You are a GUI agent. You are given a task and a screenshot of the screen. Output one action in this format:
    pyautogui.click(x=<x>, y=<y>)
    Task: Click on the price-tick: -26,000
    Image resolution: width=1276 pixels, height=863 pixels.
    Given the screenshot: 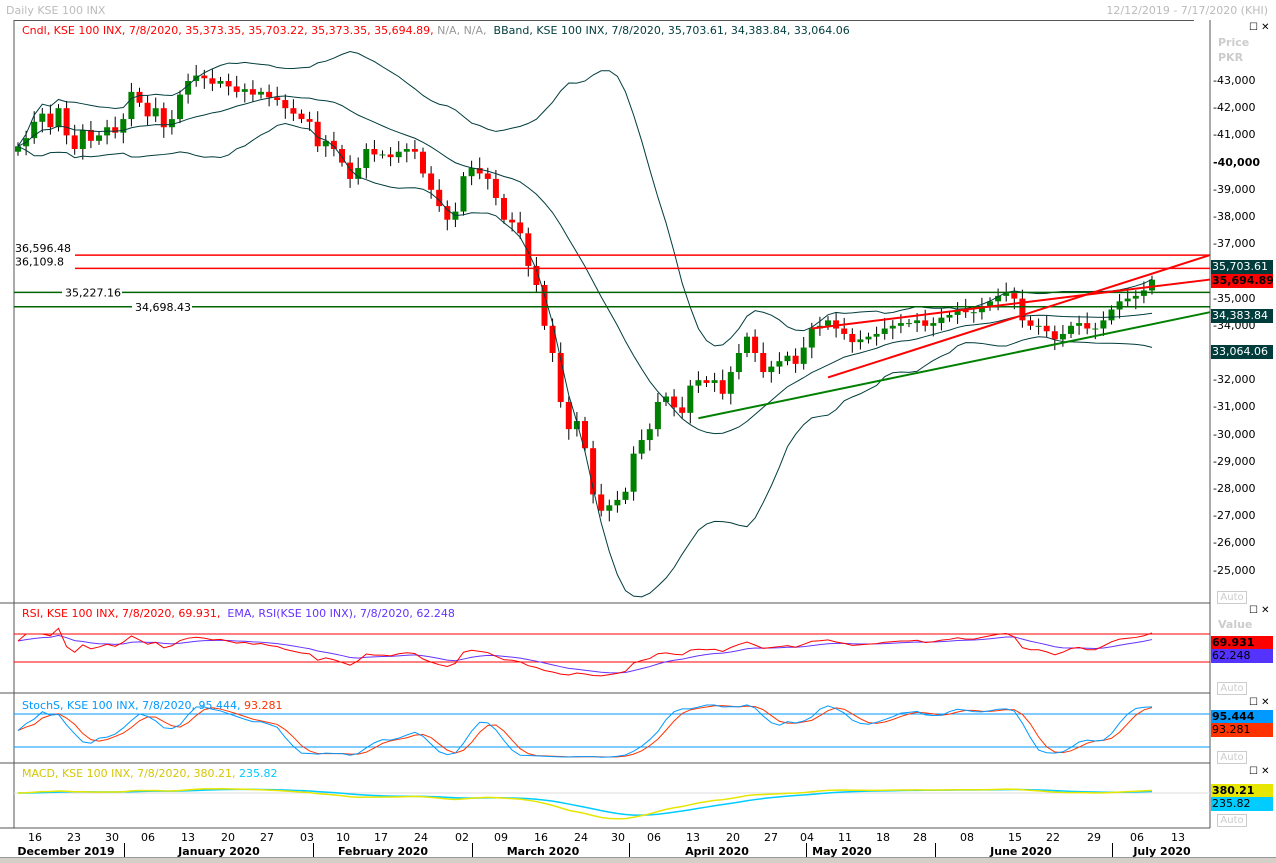 What is the action you would take?
    pyautogui.click(x=1234, y=543)
    